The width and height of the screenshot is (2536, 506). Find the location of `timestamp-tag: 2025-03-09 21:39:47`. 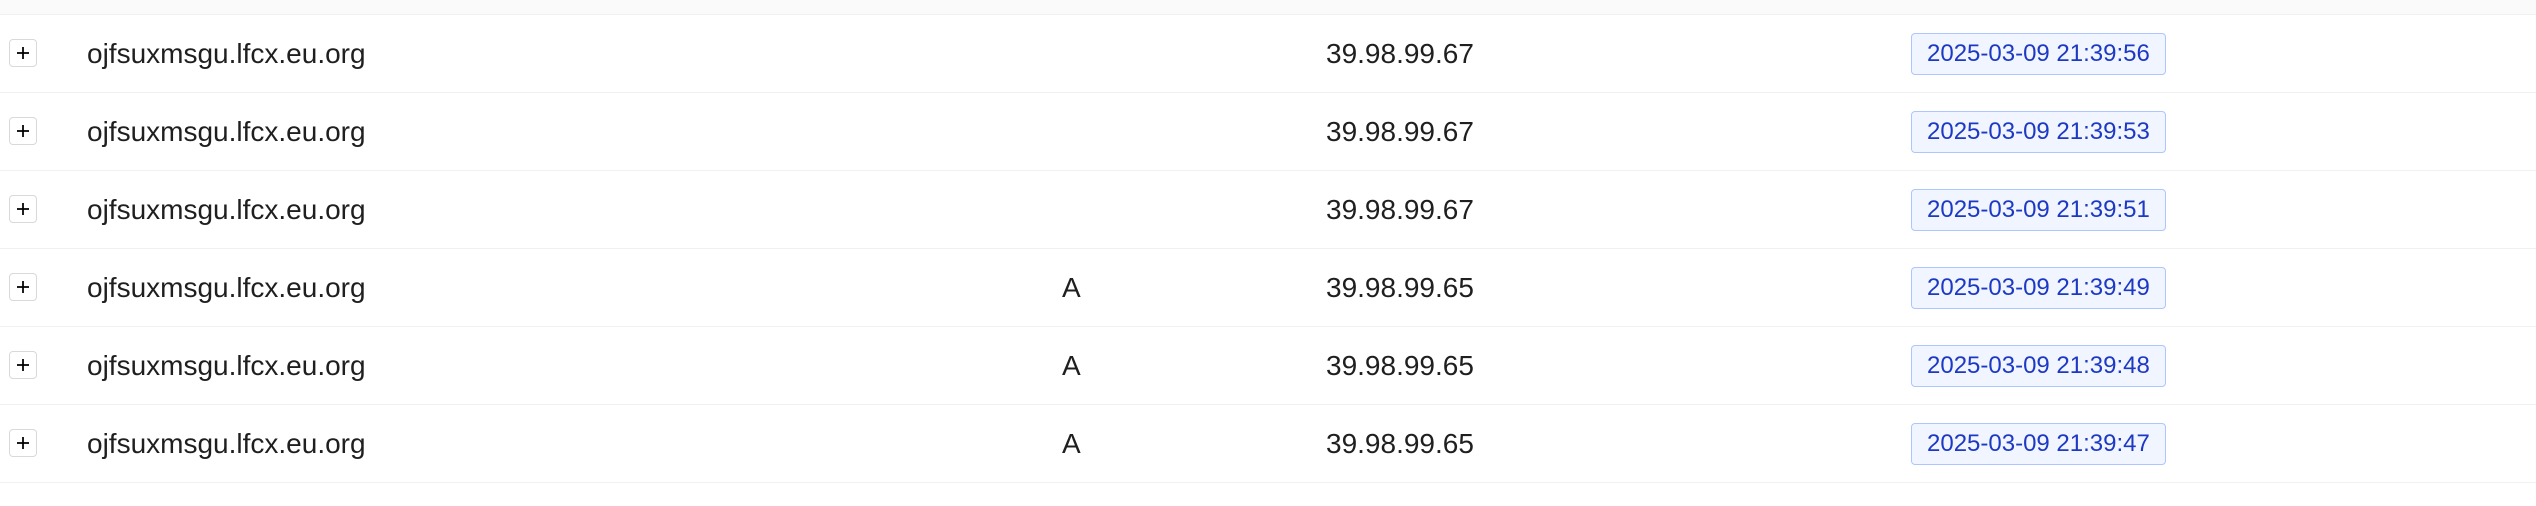

timestamp-tag: 2025-03-09 21:39:47 is located at coordinates (2038, 444).